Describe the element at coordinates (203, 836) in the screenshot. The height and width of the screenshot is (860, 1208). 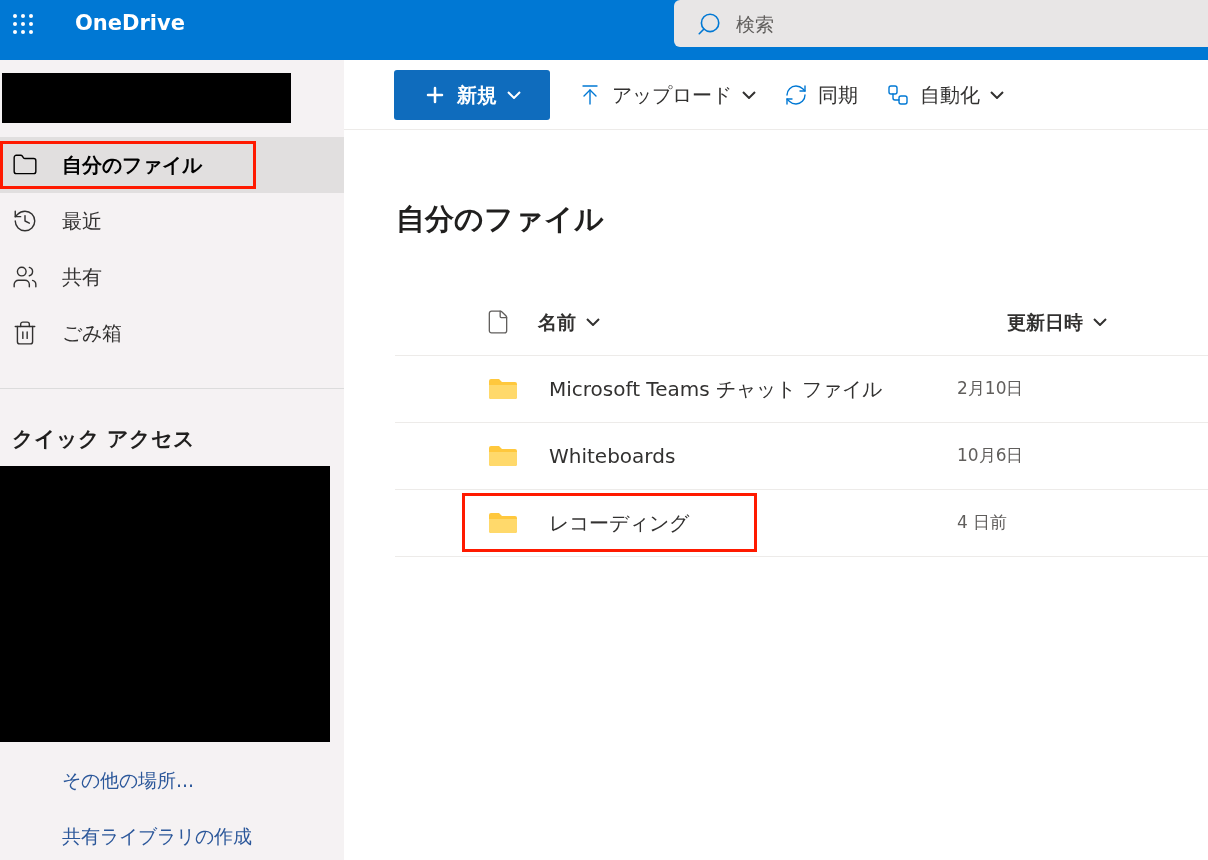
I see `sidebar-link: 共有ライブラリの作成` at that location.